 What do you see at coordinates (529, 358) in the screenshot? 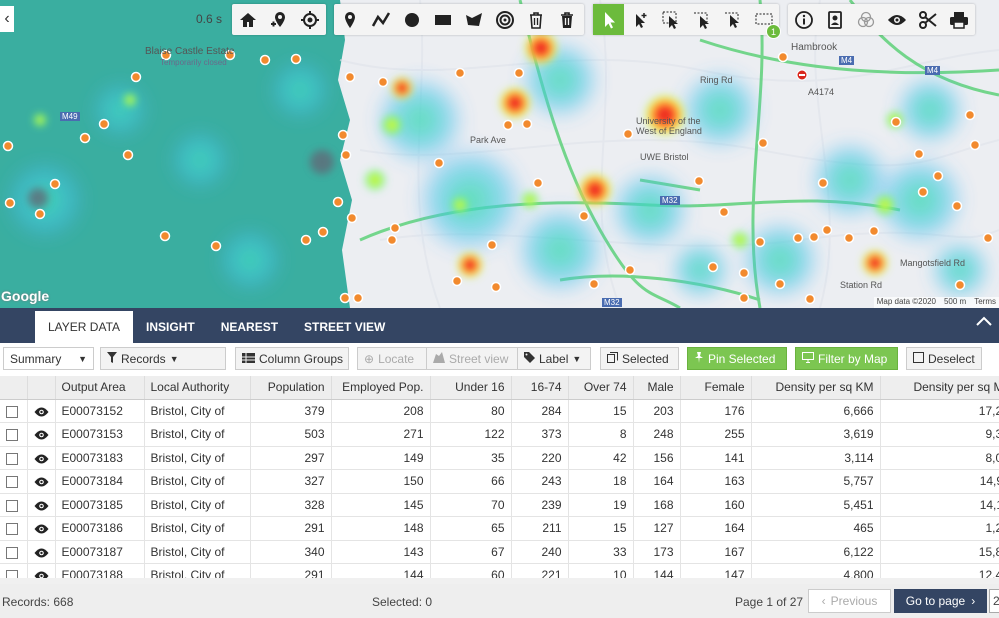
I see `tag-icon` at bounding box center [529, 358].